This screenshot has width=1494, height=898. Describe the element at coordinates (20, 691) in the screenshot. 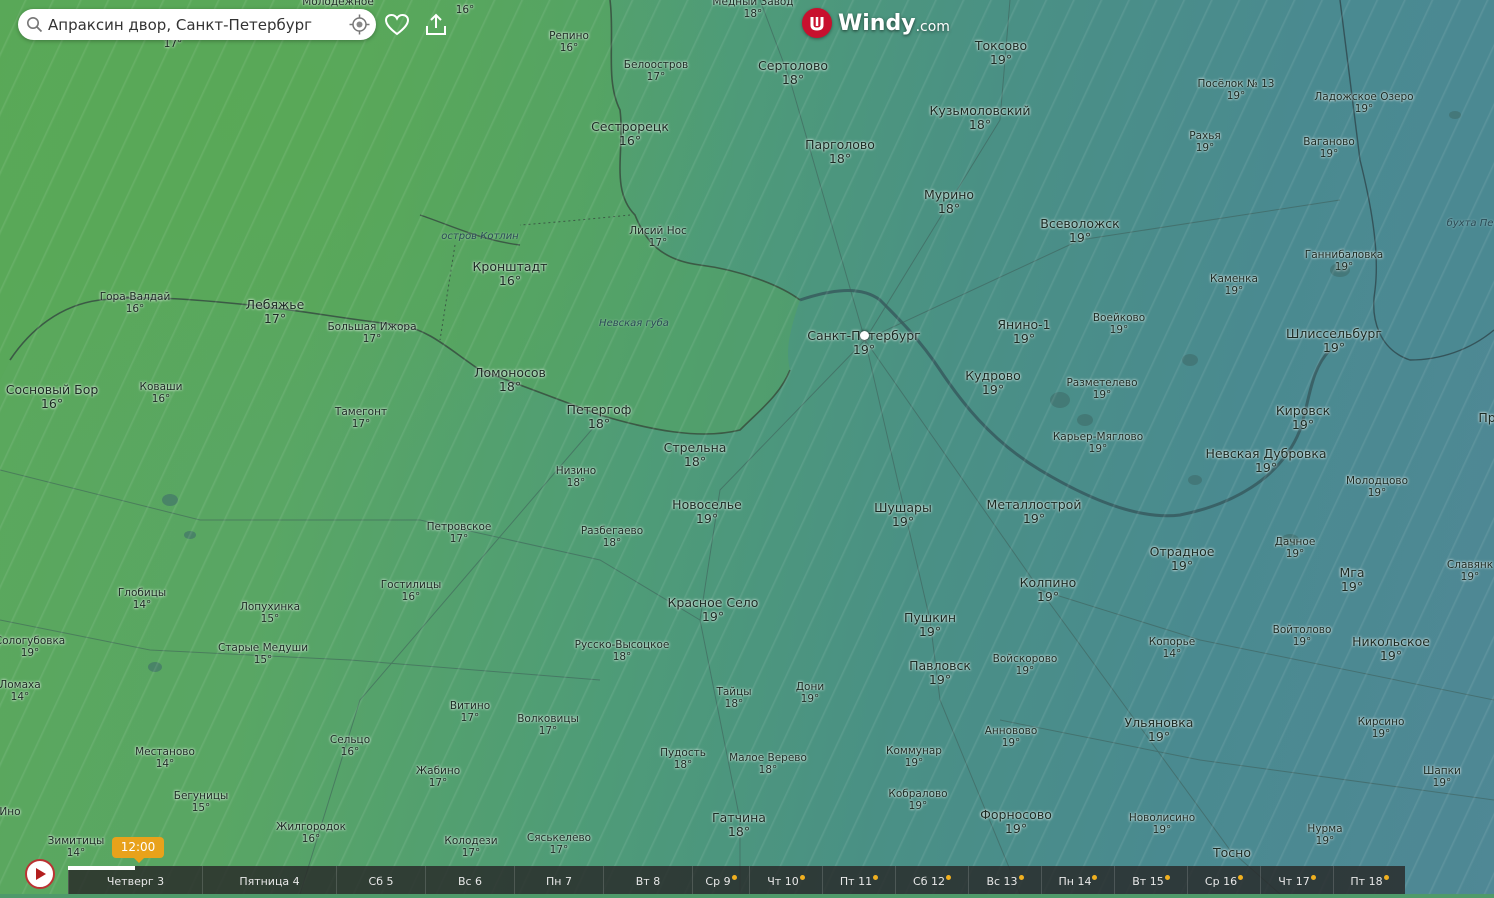

I see `city-label: Ломаха 14°` at that location.